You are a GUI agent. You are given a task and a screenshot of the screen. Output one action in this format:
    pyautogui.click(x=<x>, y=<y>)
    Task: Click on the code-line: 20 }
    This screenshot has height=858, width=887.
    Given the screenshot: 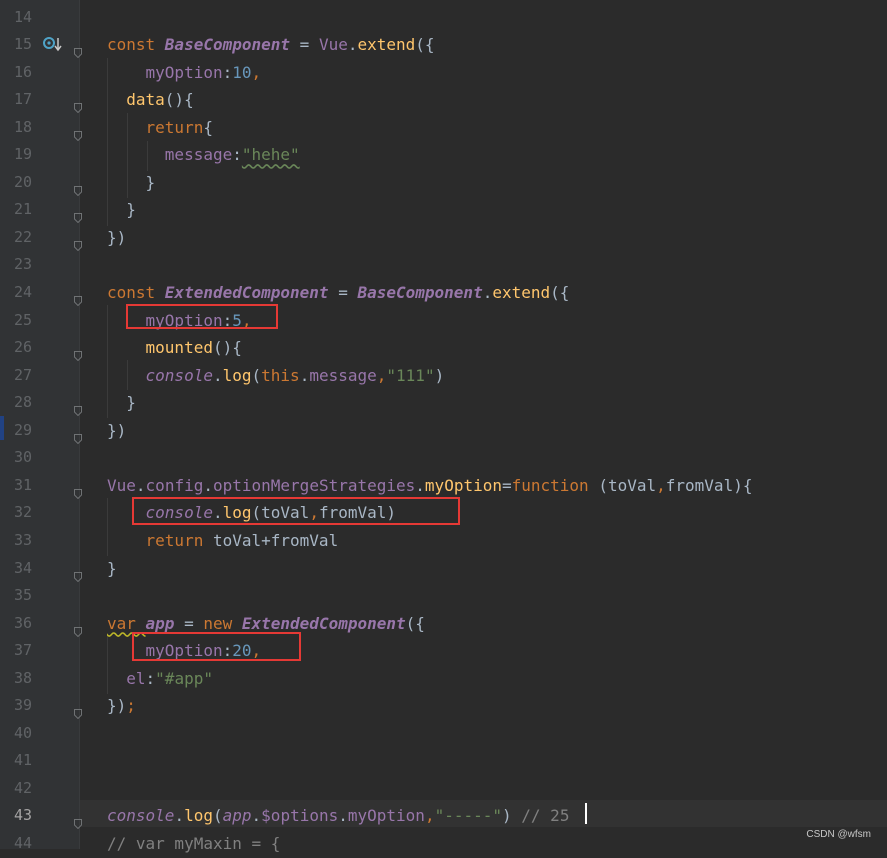 What is the action you would take?
    pyautogui.click(x=443, y=183)
    